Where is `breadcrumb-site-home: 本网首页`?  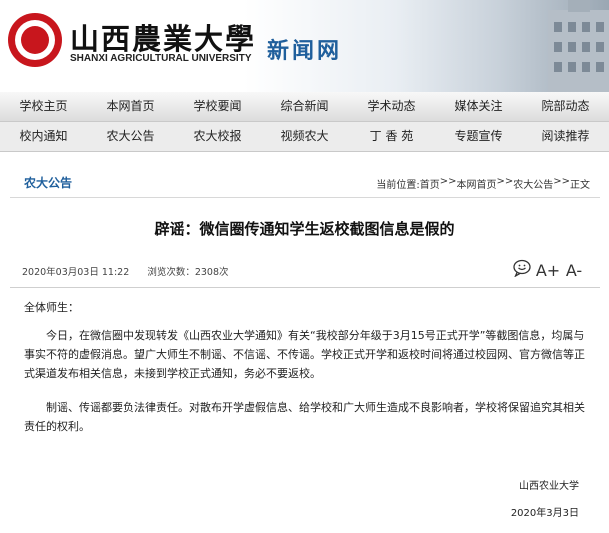 breadcrumb-site-home: 本网首页 is located at coordinates (476, 183).